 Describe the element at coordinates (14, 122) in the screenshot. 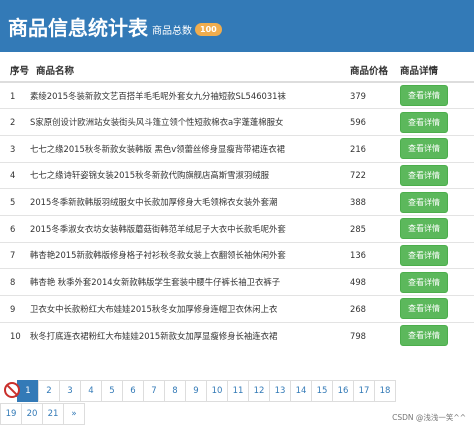

I see `row-index: 2` at that location.